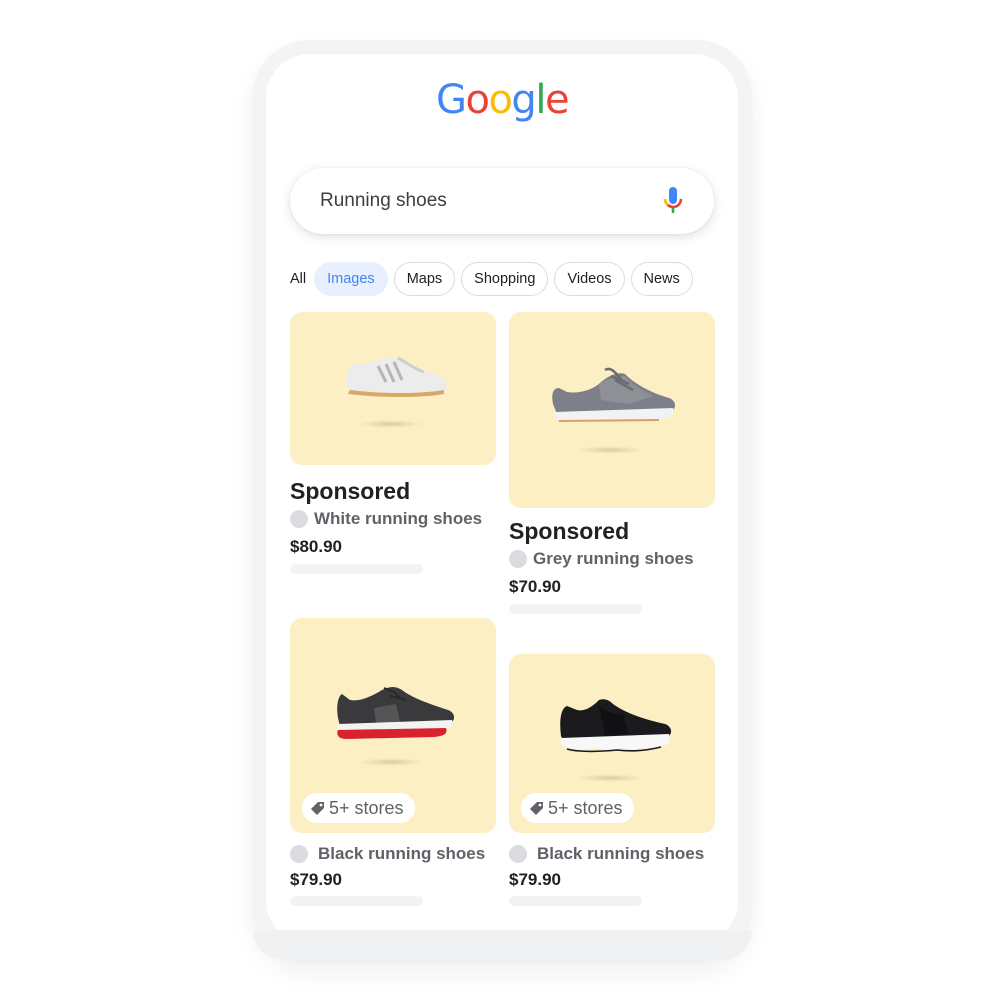  What do you see at coordinates (502, 201) in the screenshot?
I see `search-box: Running shoes` at bounding box center [502, 201].